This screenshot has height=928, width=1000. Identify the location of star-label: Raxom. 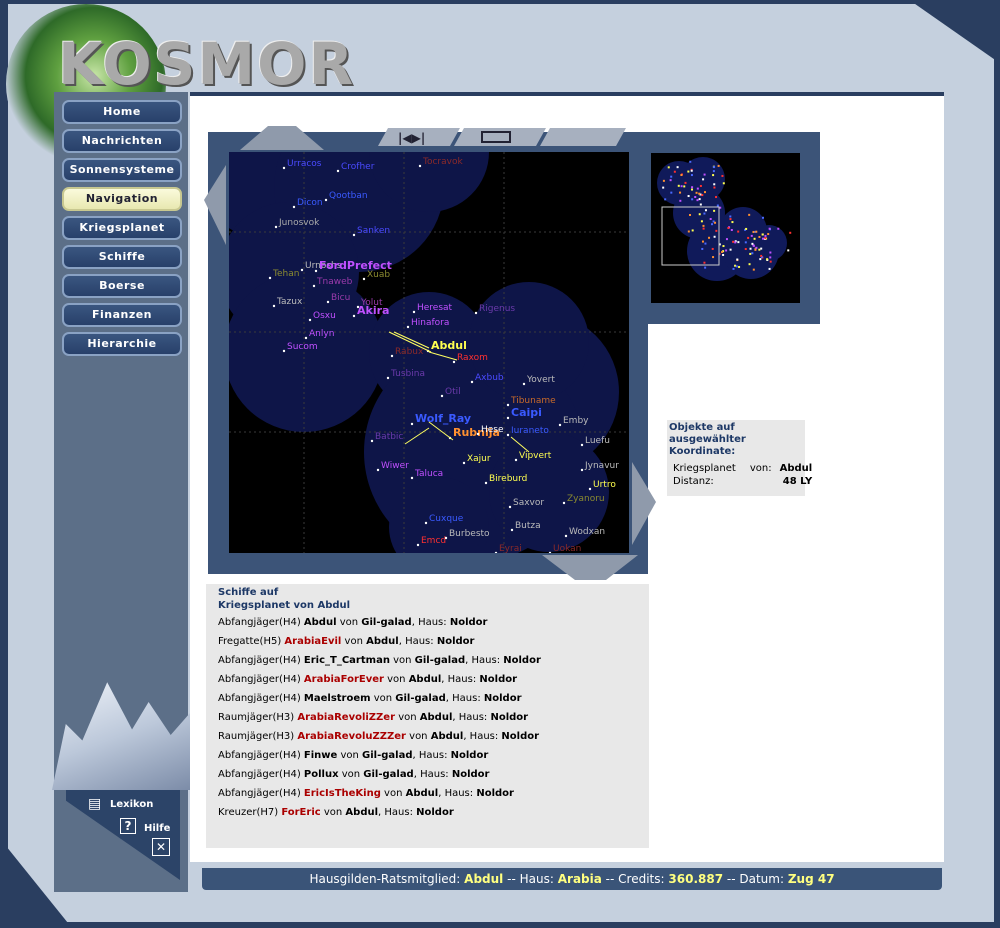
(472, 358).